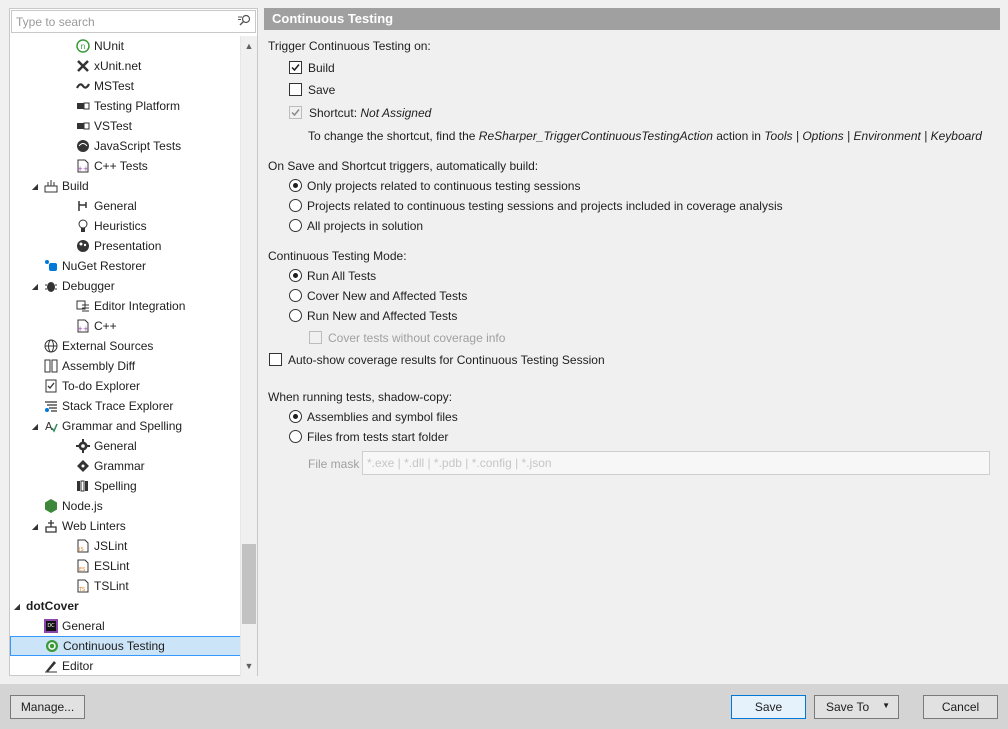  Describe the element at coordinates (125, 286) in the screenshot. I see `tree-item: ◢ Debugger` at that location.